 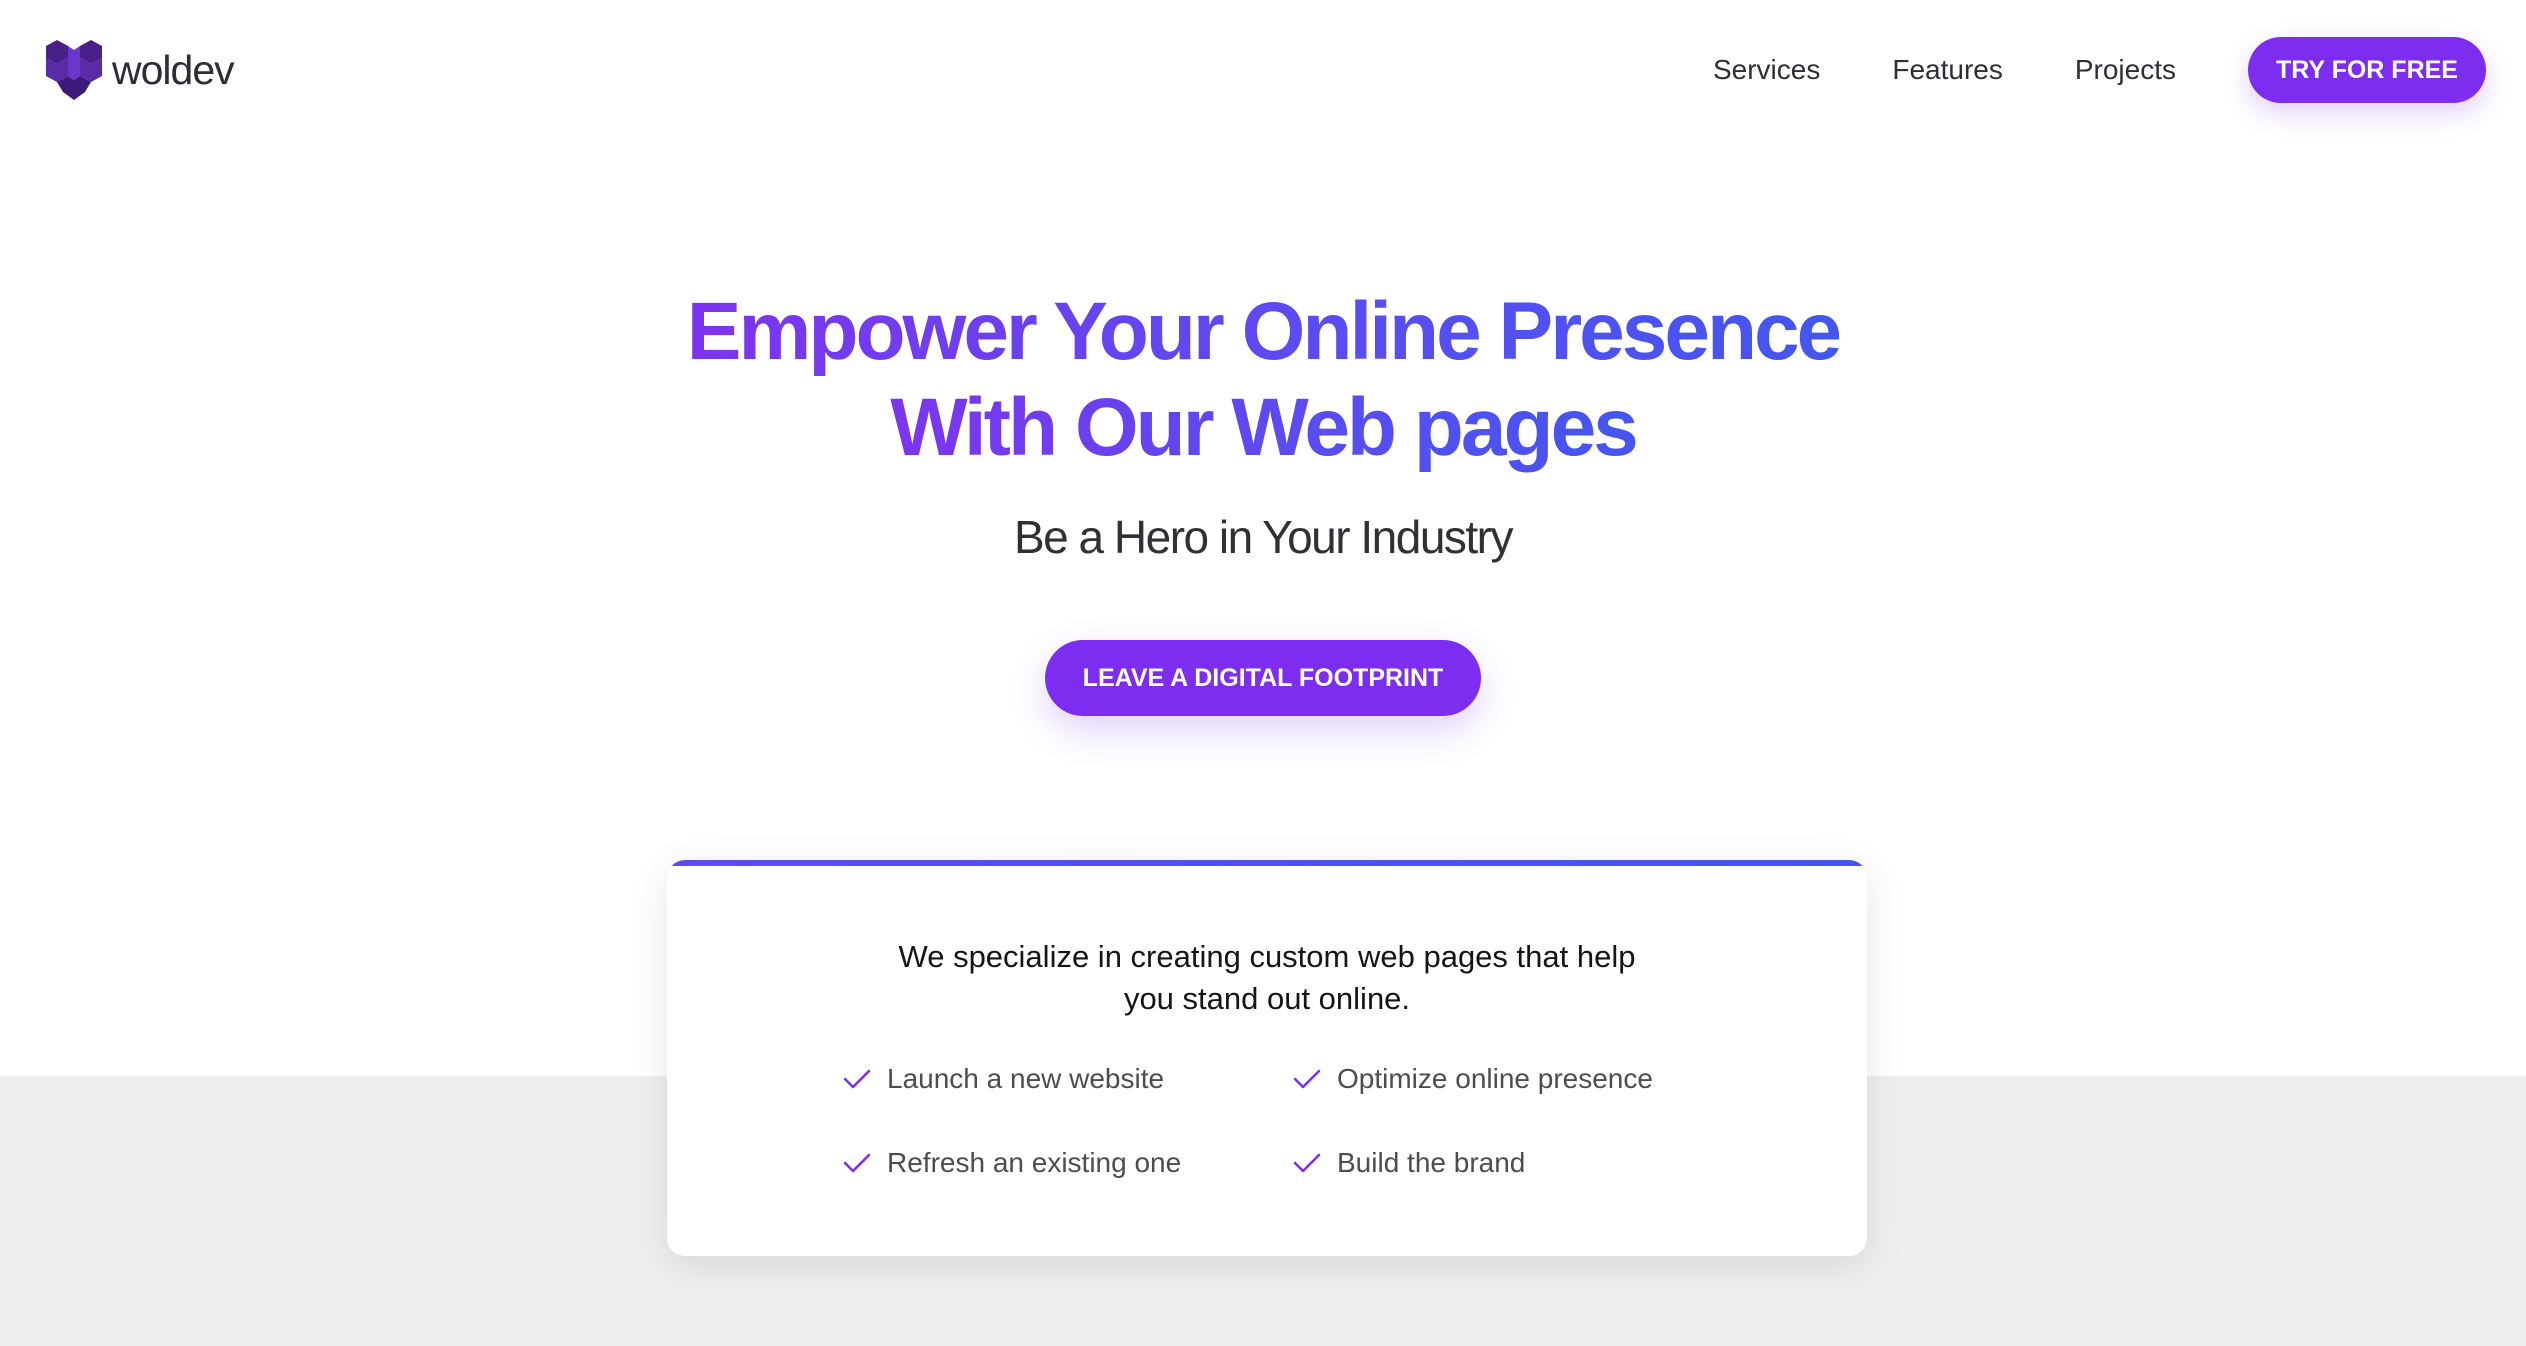 I want to click on hero-title-line1: Empower Your Online Presence, so click(x=1264, y=331).